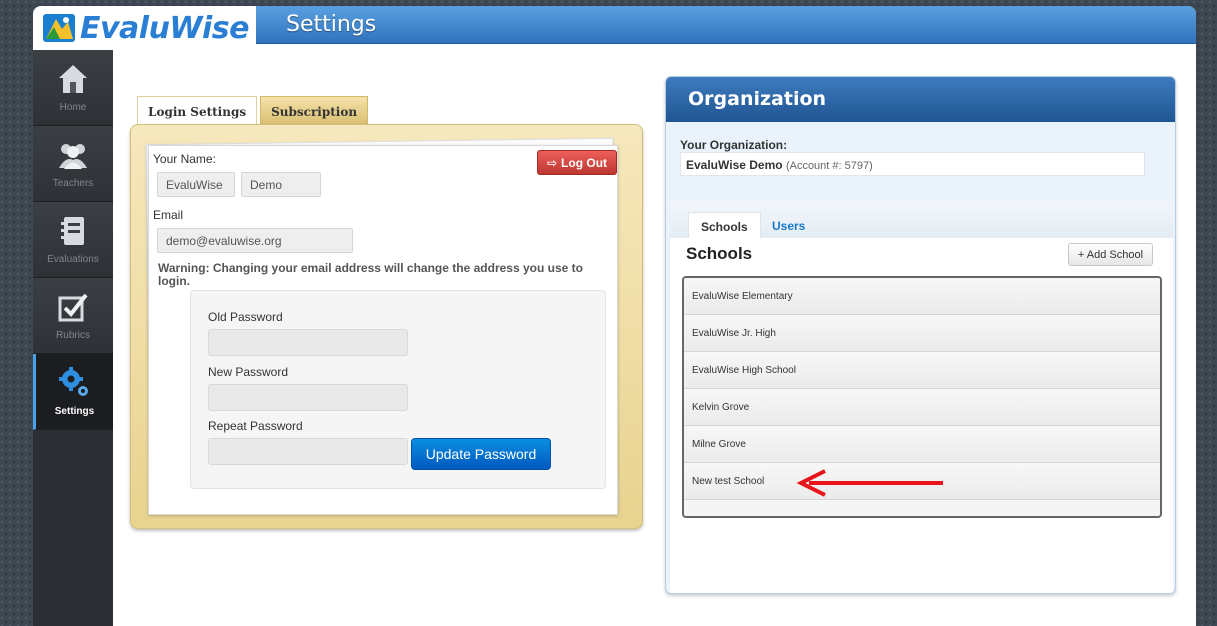 Image resolution: width=1217 pixels, height=626 pixels. I want to click on tab-schools: Schools, so click(724, 226).